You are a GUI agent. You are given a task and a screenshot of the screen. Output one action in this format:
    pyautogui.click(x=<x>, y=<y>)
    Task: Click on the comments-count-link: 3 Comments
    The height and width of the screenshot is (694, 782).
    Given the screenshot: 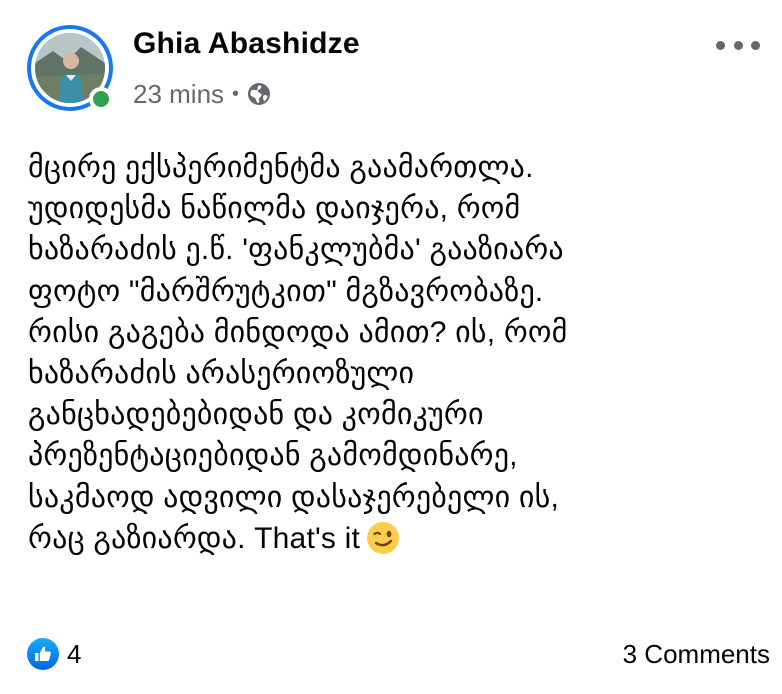 What is the action you would take?
    pyautogui.click(x=696, y=654)
    